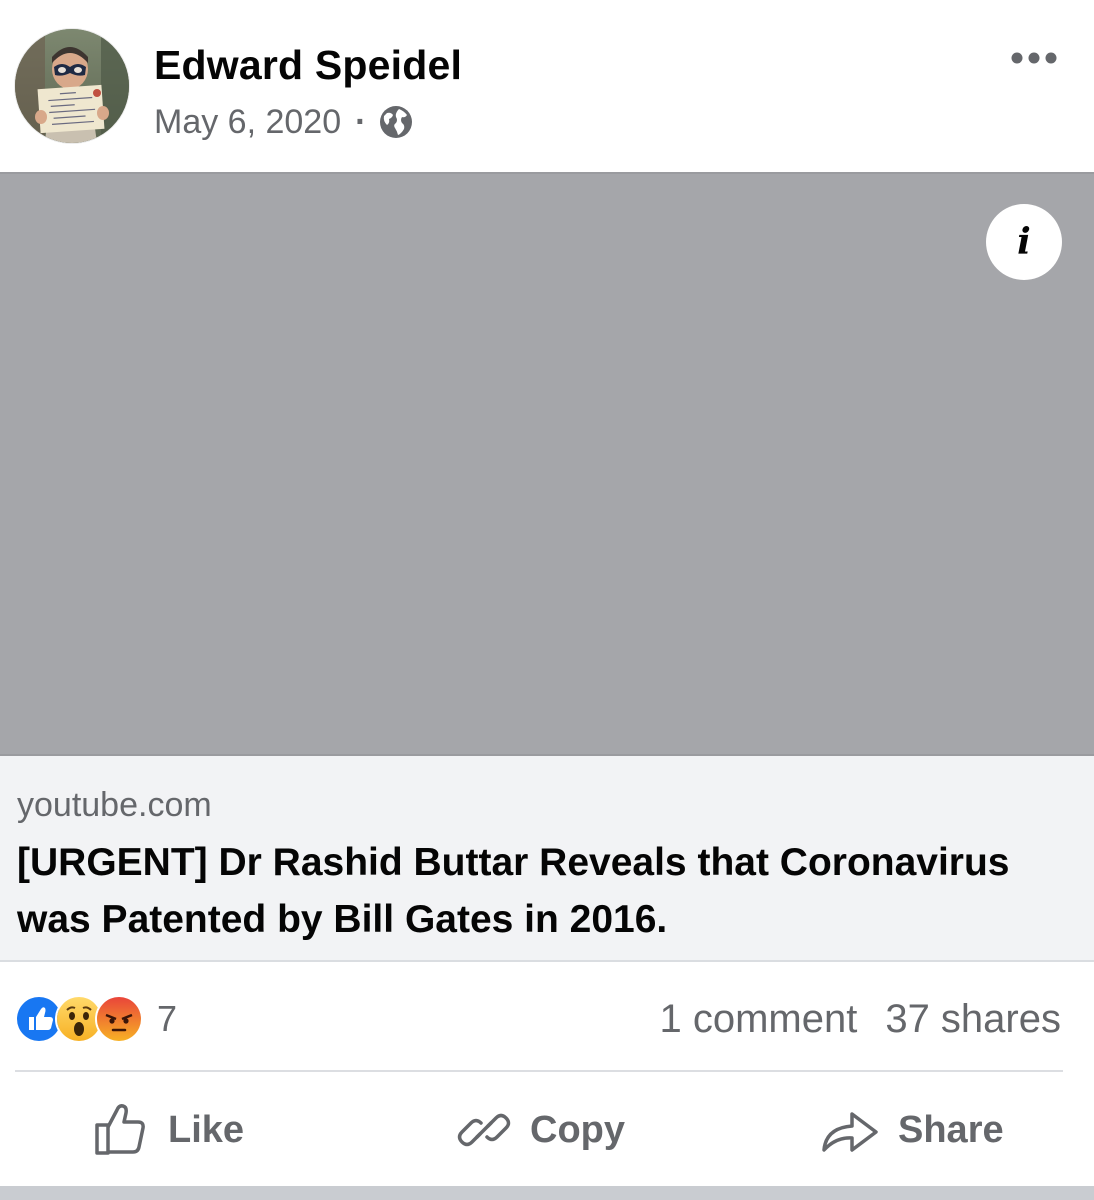 The width and height of the screenshot is (1094, 1200). Describe the element at coordinates (860, 1019) in the screenshot. I see `engagement-counts: 1 comment 37 shares` at that location.